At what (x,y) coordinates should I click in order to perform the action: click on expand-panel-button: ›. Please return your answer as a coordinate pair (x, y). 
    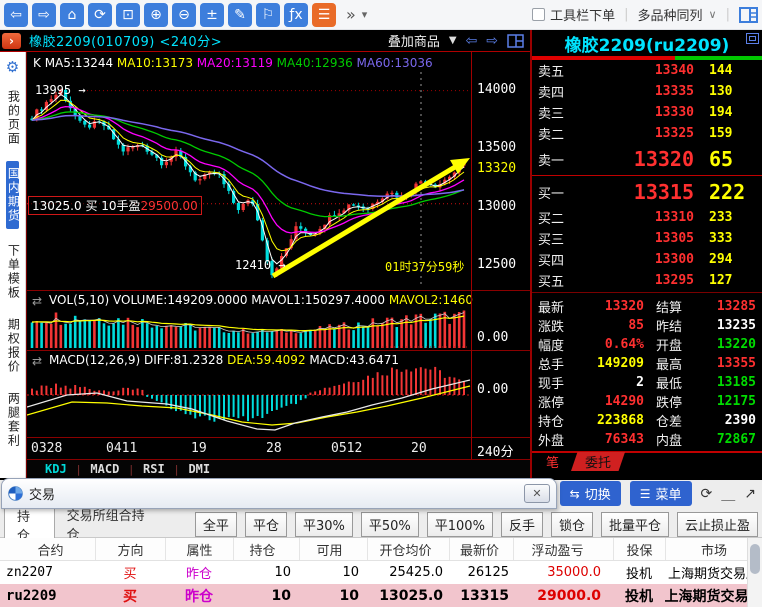
    Looking at the image, I should click on (11, 40).